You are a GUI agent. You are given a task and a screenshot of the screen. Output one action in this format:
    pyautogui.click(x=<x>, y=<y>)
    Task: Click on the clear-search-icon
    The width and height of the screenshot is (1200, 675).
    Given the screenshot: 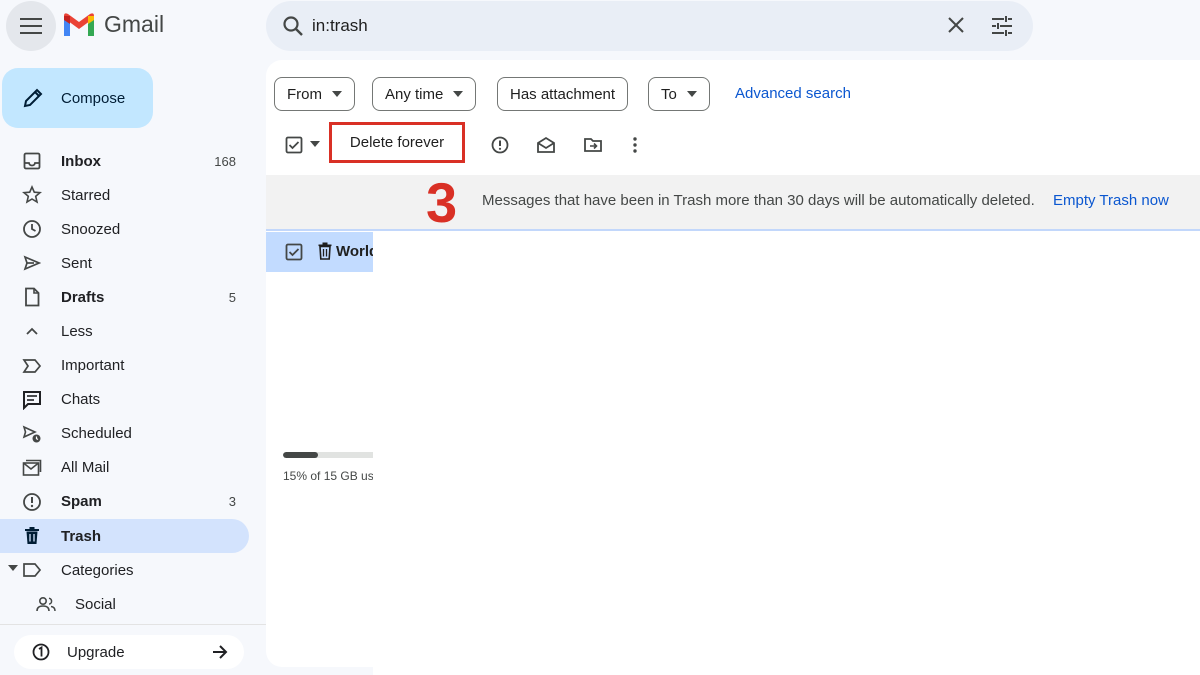 What is the action you would take?
    pyautogui.click(x=956, y=25)
    